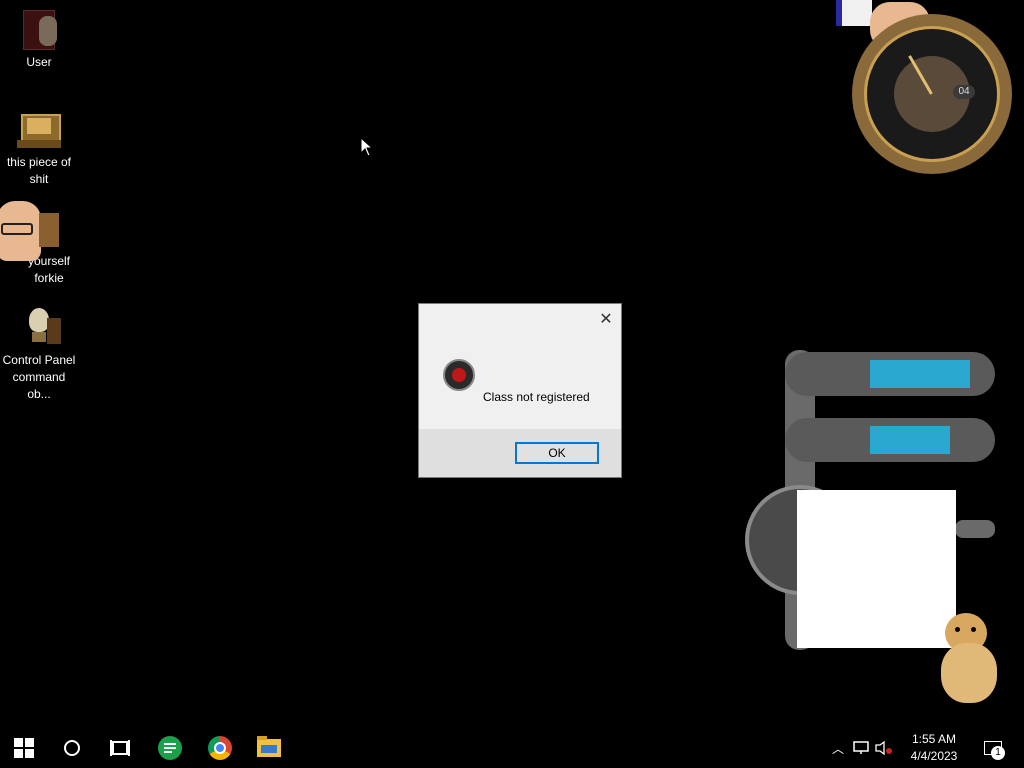  I want to click on task-view-button, so click(120, 748).